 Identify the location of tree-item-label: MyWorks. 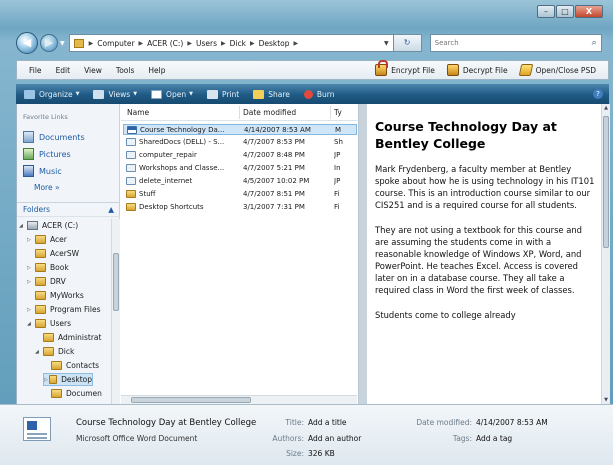
(67, 295).